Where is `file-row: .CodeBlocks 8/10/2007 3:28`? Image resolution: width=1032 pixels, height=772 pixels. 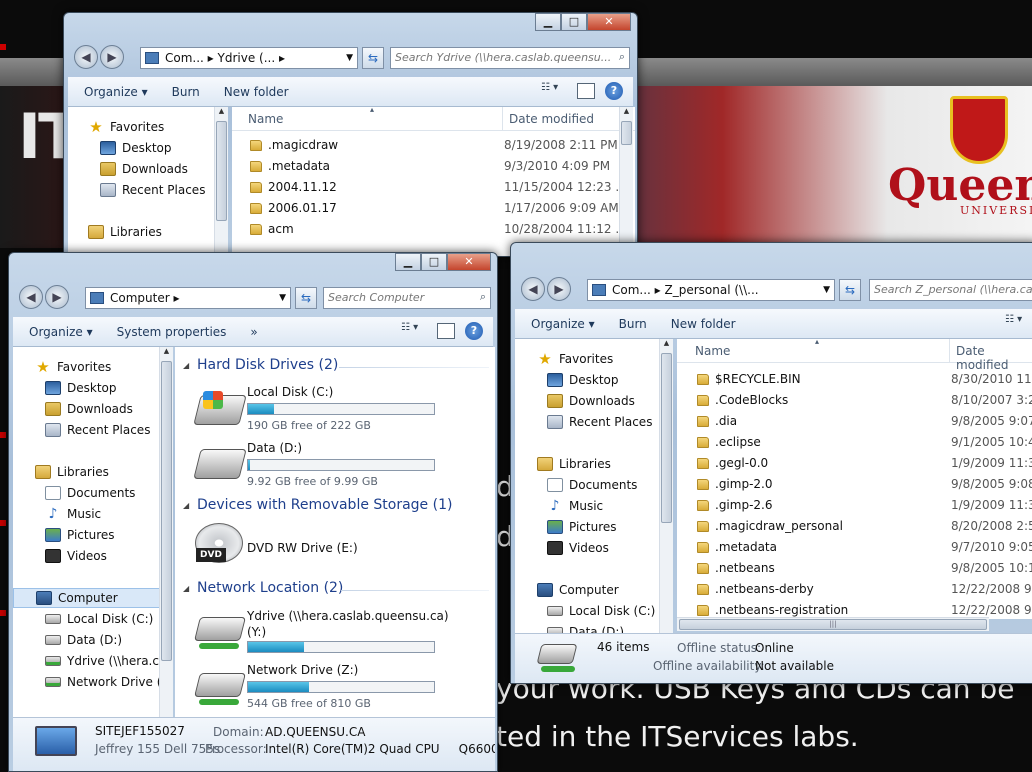
file-row: .CodeBlocks 8/10/2007 3:28 is located at coordinates (854, 400).